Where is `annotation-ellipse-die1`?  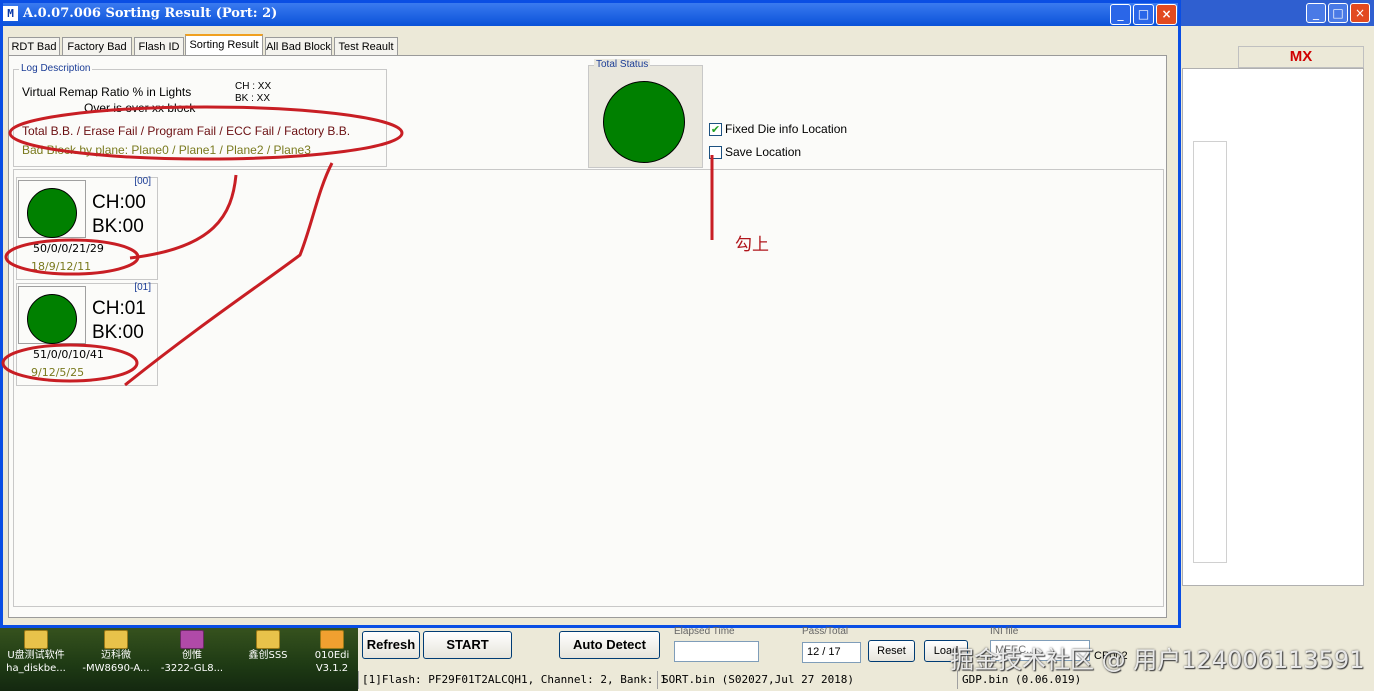 annotation-ellipse-die1 is located at coordinates (70, 363).